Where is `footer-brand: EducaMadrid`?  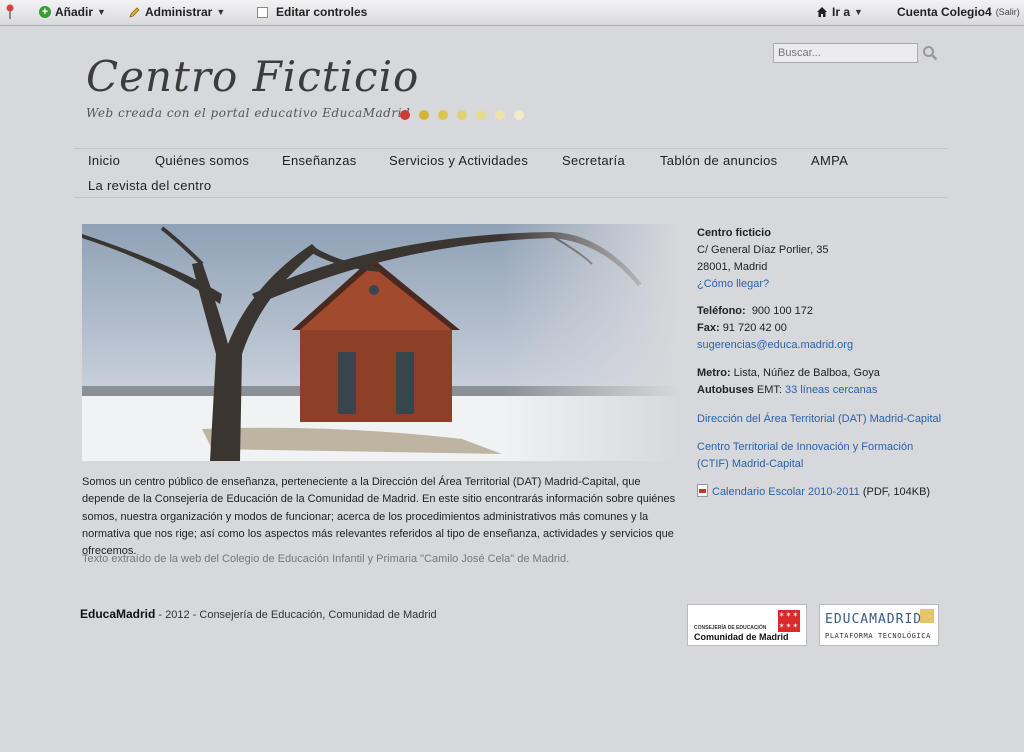
footer-brand: EducaMadrid is located at coordinates (117, 614).